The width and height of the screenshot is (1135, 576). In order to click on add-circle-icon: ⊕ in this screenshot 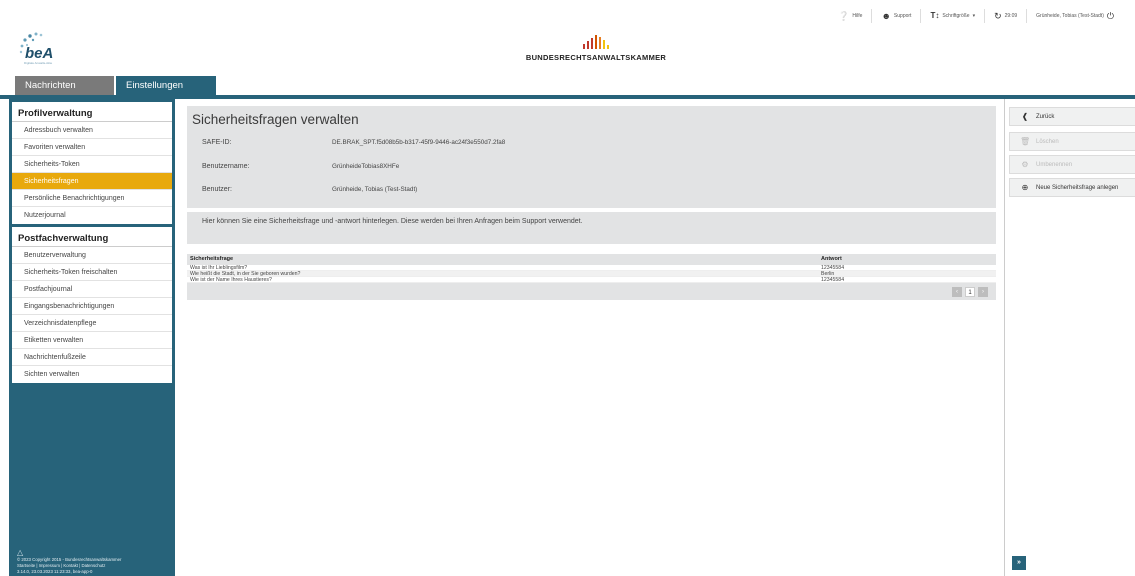, I will do `click(1025, 187)`.